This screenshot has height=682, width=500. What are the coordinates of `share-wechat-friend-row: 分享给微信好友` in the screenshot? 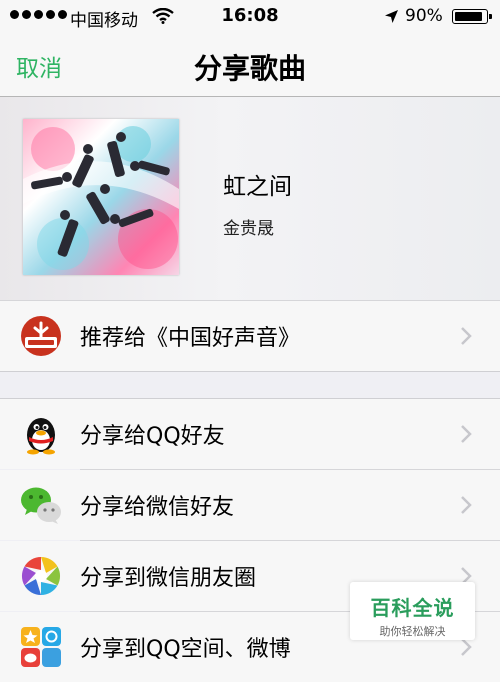 It's located at (250, 505).